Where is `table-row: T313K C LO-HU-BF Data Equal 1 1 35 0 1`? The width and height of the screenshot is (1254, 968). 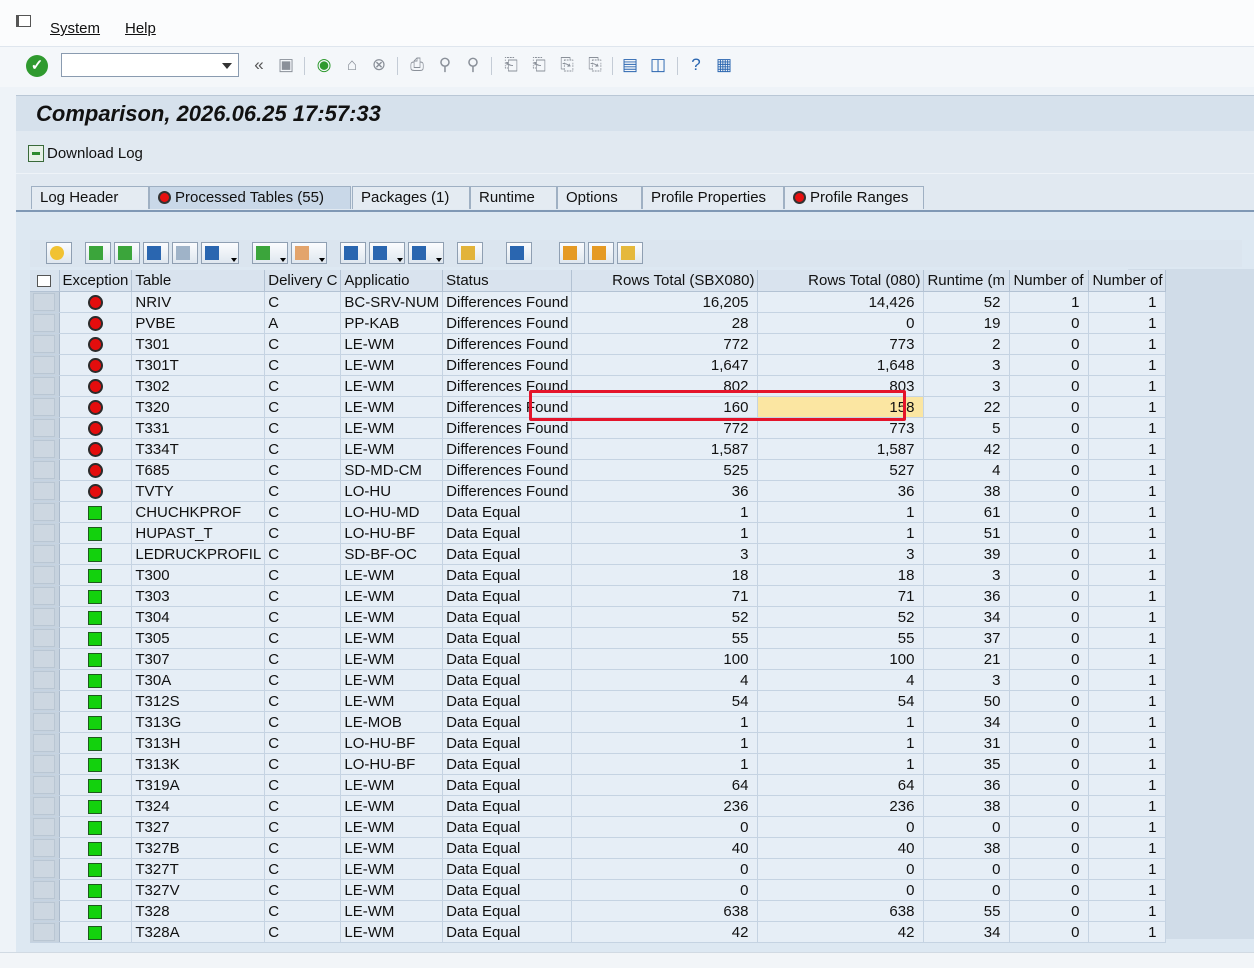 table-row: T313K C LO-HU-BF Data Equal 1 1 35 0 1 is located at coordinates (598, 764).